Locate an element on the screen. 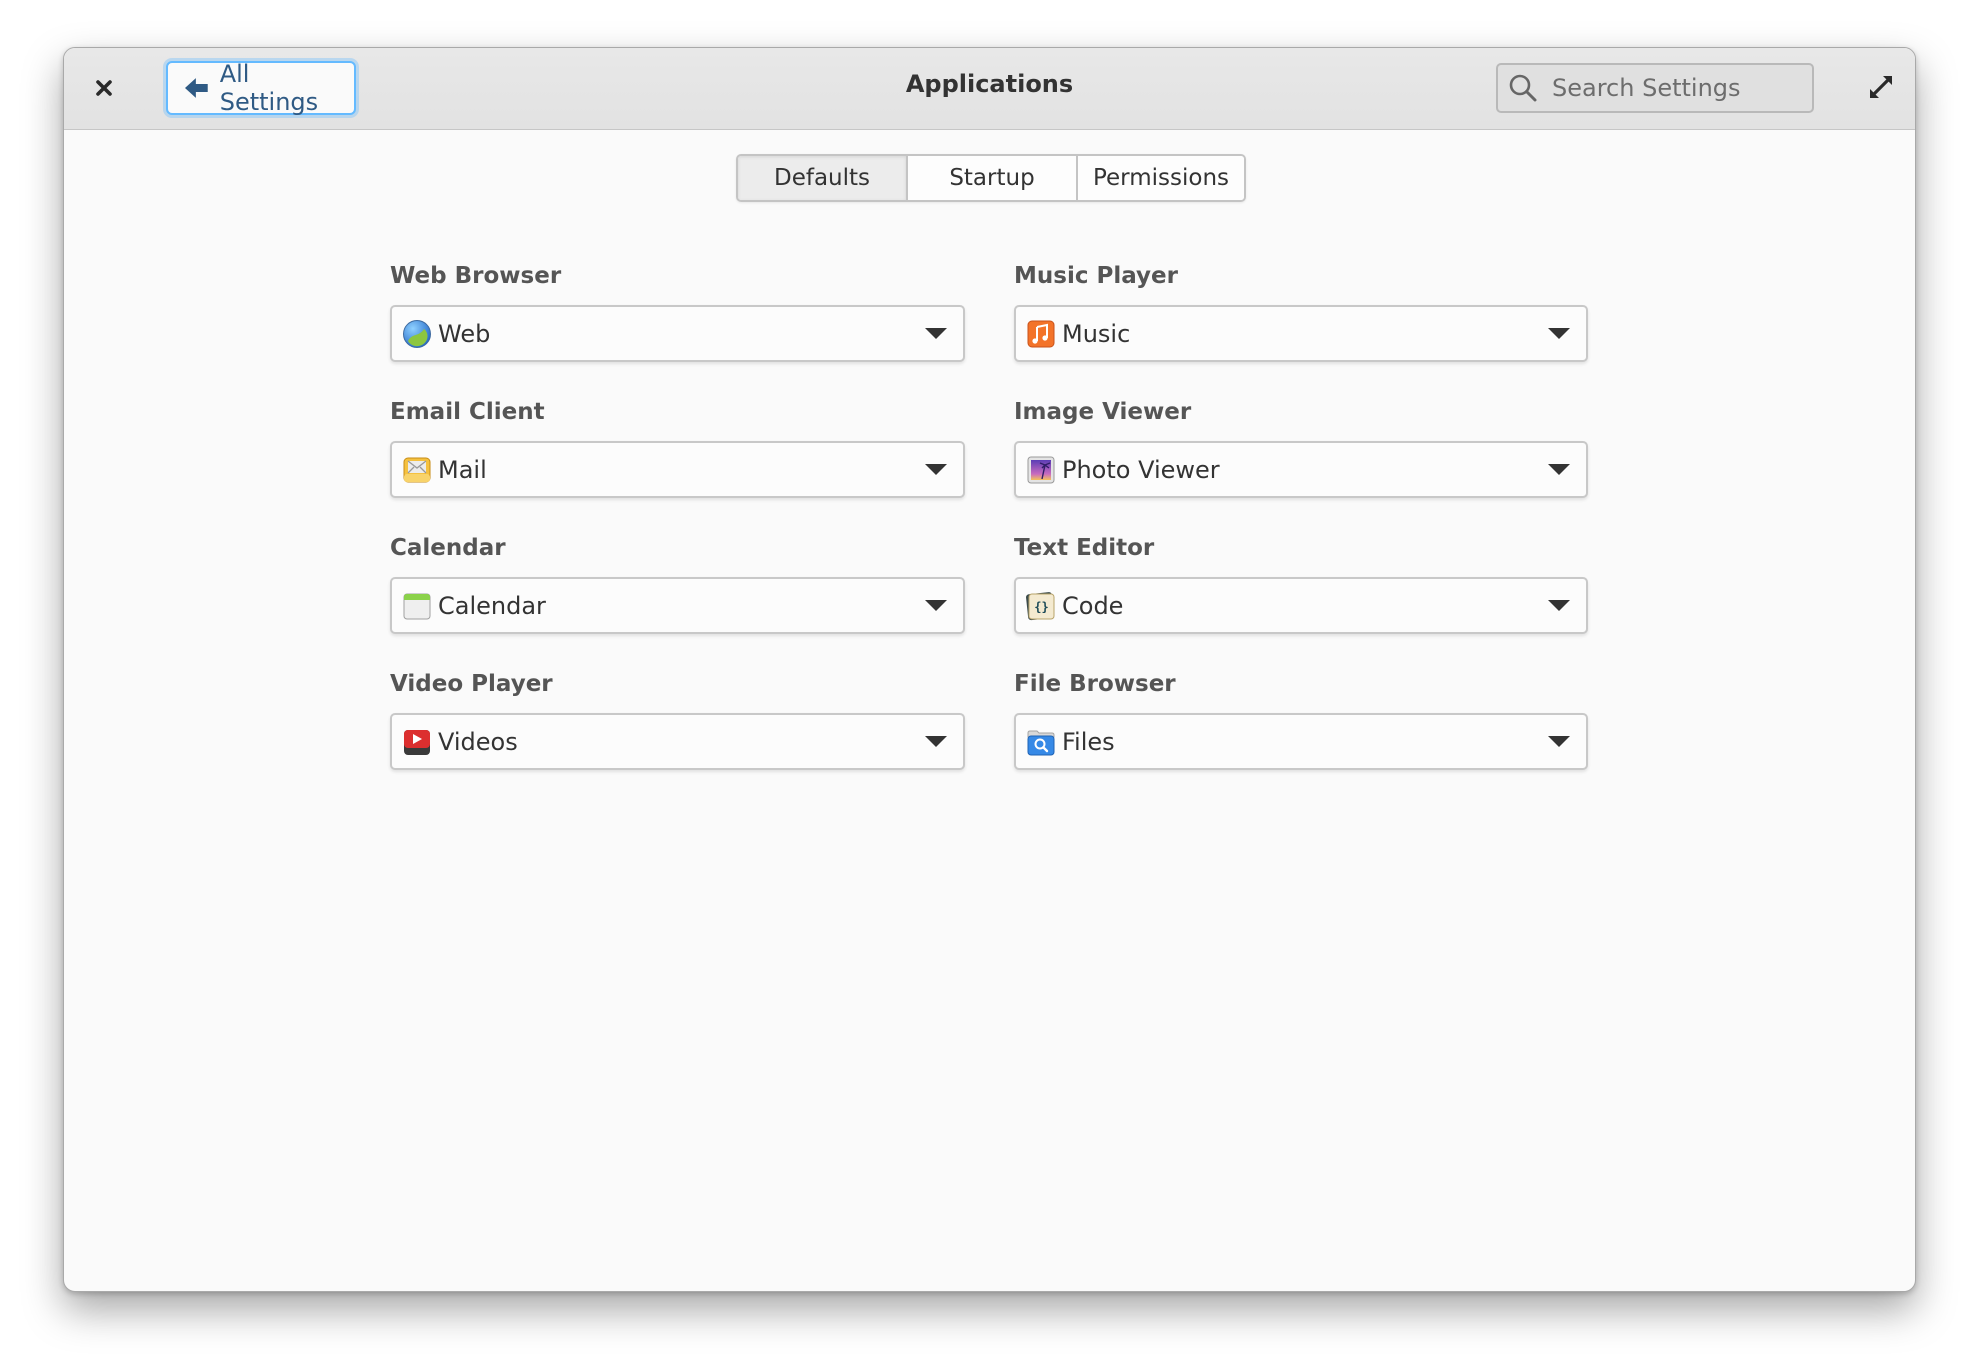 Image resolution: width=1980 pixels, height=1372 pixels. files-icon is located at coordinates (1041, 742).